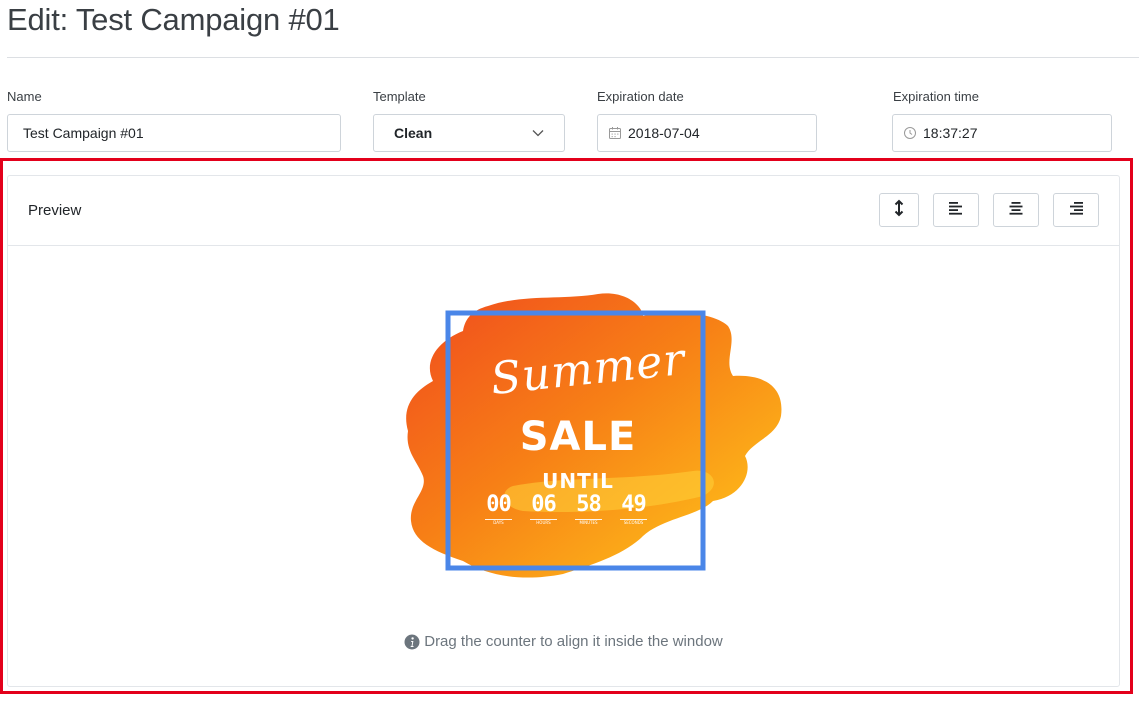 The image size is (1139, 718). I want to click on align-right-icon, so click(1076, 210).